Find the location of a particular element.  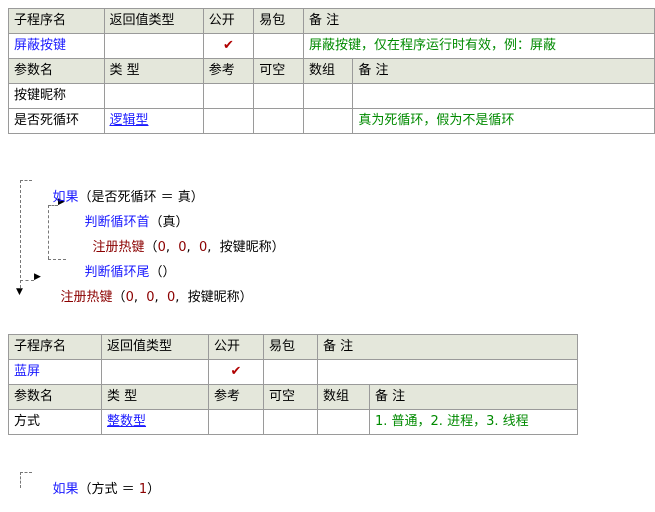

subroutine-row: 屏蔽按键 ✔ 屏蔽按键，仅在程序运行时有效，例：屏蔽 is located at coordinates (331, 46).